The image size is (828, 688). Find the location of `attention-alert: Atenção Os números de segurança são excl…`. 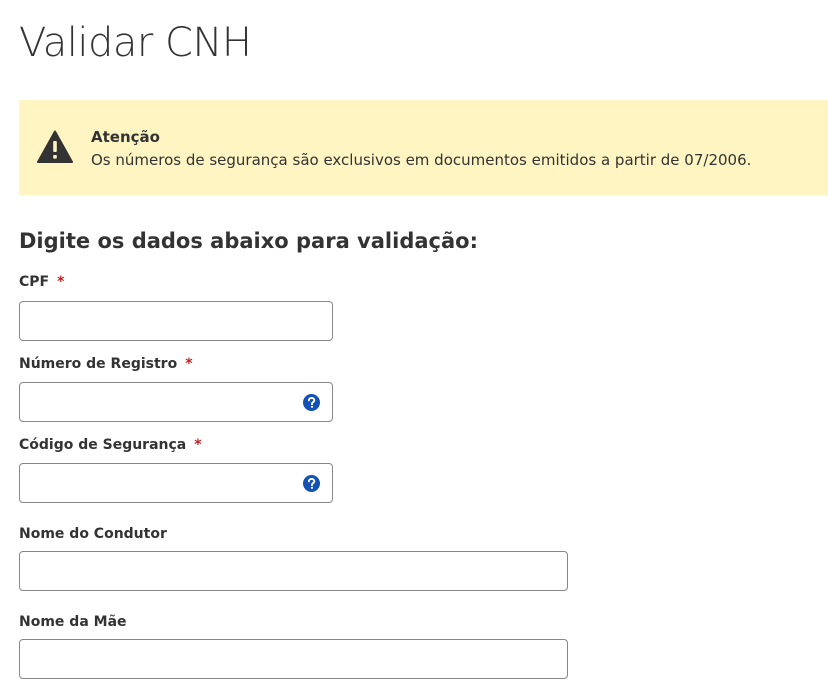

attention-alert: Atenção Os números de segurança são excl… is located at coordinates (423, 147).